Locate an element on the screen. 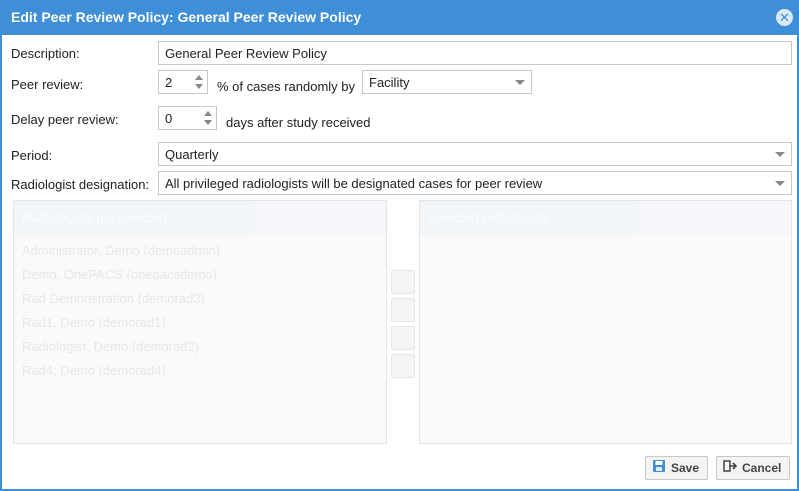 The width and height of the screenshot is (799, 491). move-right-button is located at coordinates (403, 282).